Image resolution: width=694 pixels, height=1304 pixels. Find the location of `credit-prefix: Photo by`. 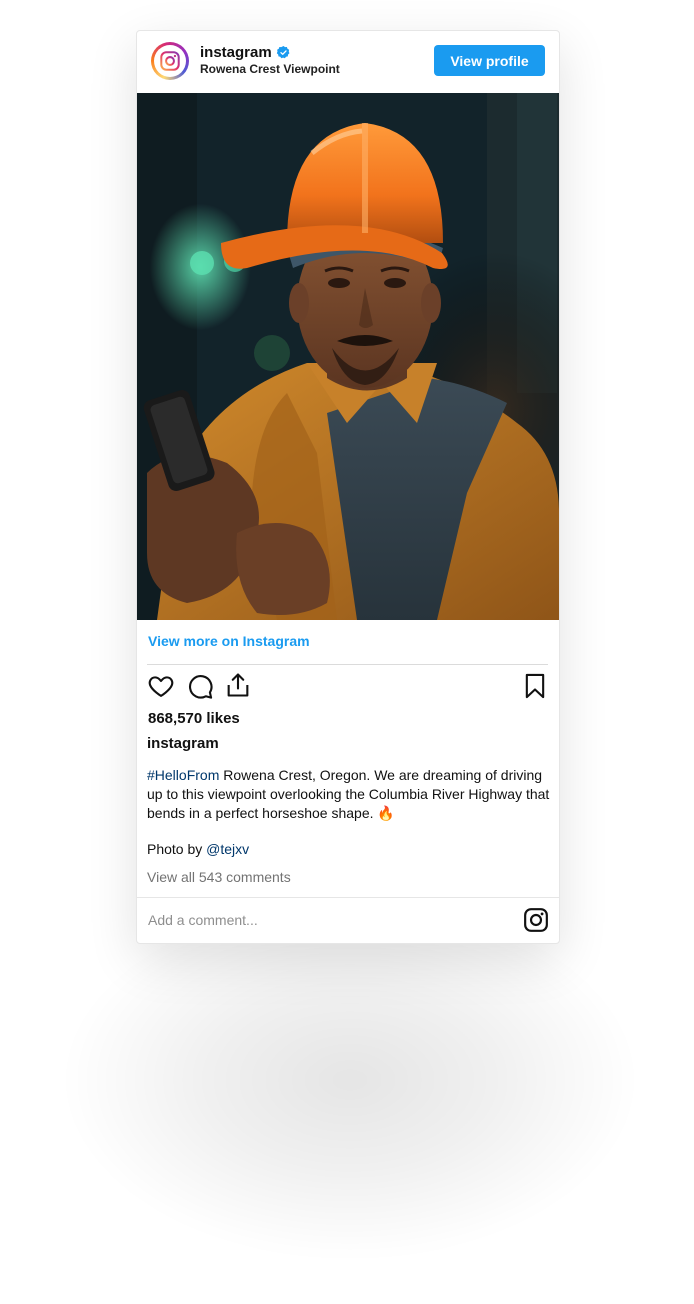

credit-prefix: Photo by is located at coordinates (177, 849).